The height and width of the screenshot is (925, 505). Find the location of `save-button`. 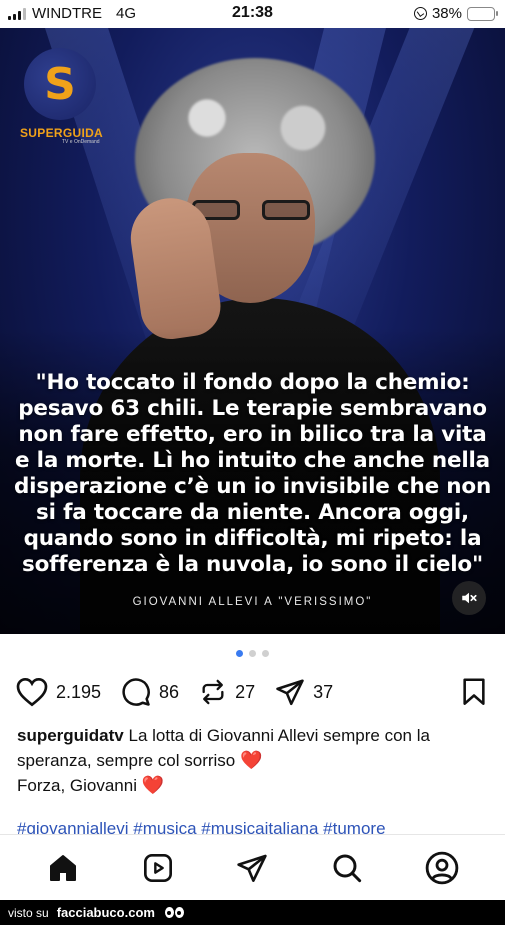

save-button is located at coordinates (474, 694).